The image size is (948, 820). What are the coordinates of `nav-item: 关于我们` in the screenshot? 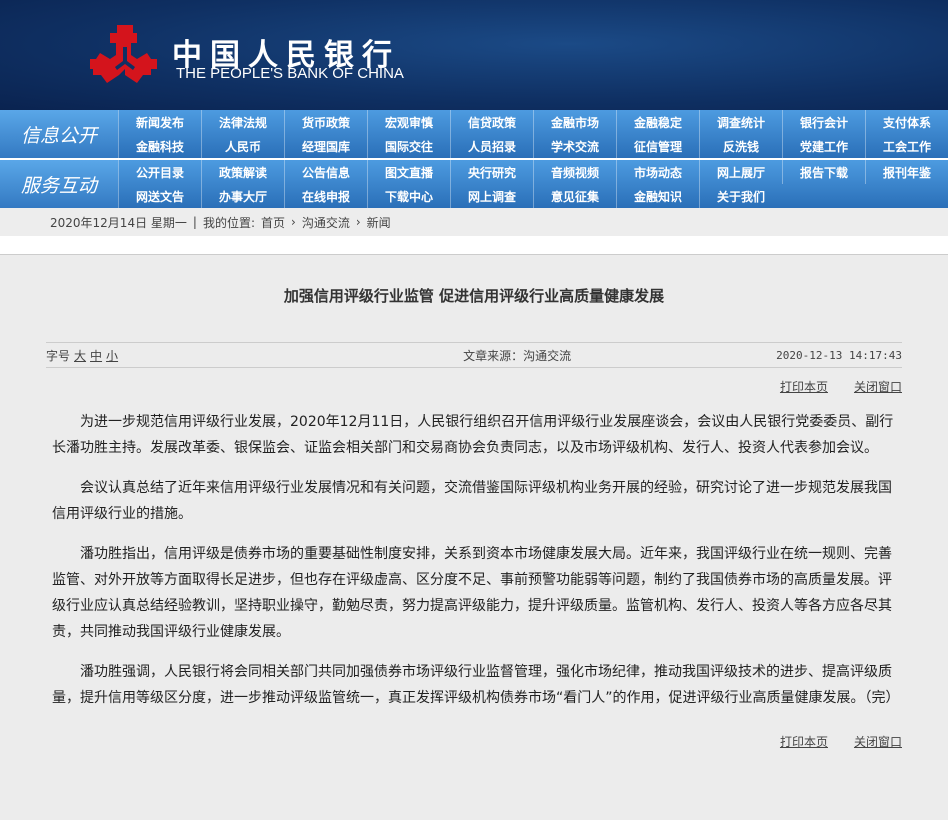 It's located at (740, 196).